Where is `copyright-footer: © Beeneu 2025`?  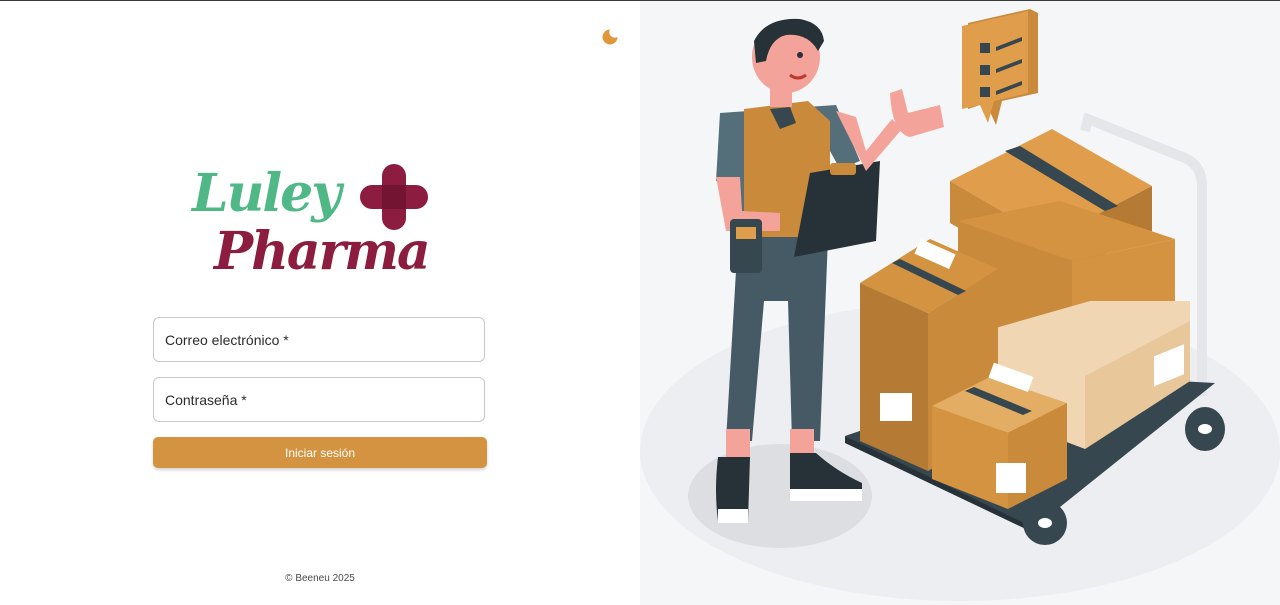
copyright-footer: © Beeneu 2025 is located at coordinates (320, 578).